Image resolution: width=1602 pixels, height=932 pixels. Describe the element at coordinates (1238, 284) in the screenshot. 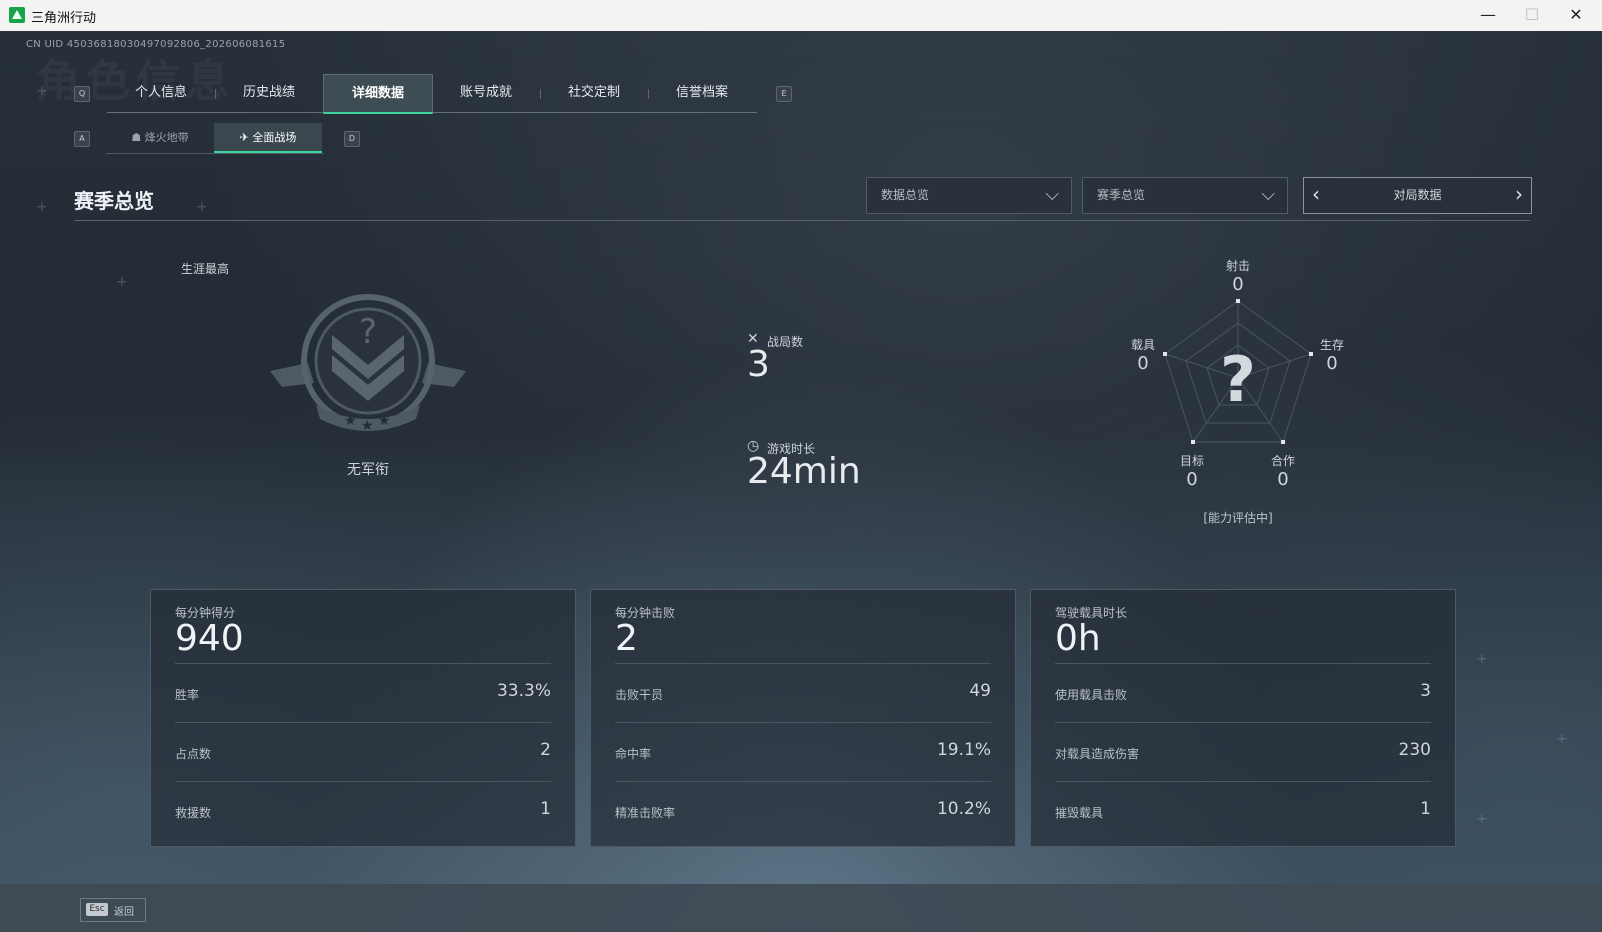

I see `radar-value-shooting: 0` at that location.